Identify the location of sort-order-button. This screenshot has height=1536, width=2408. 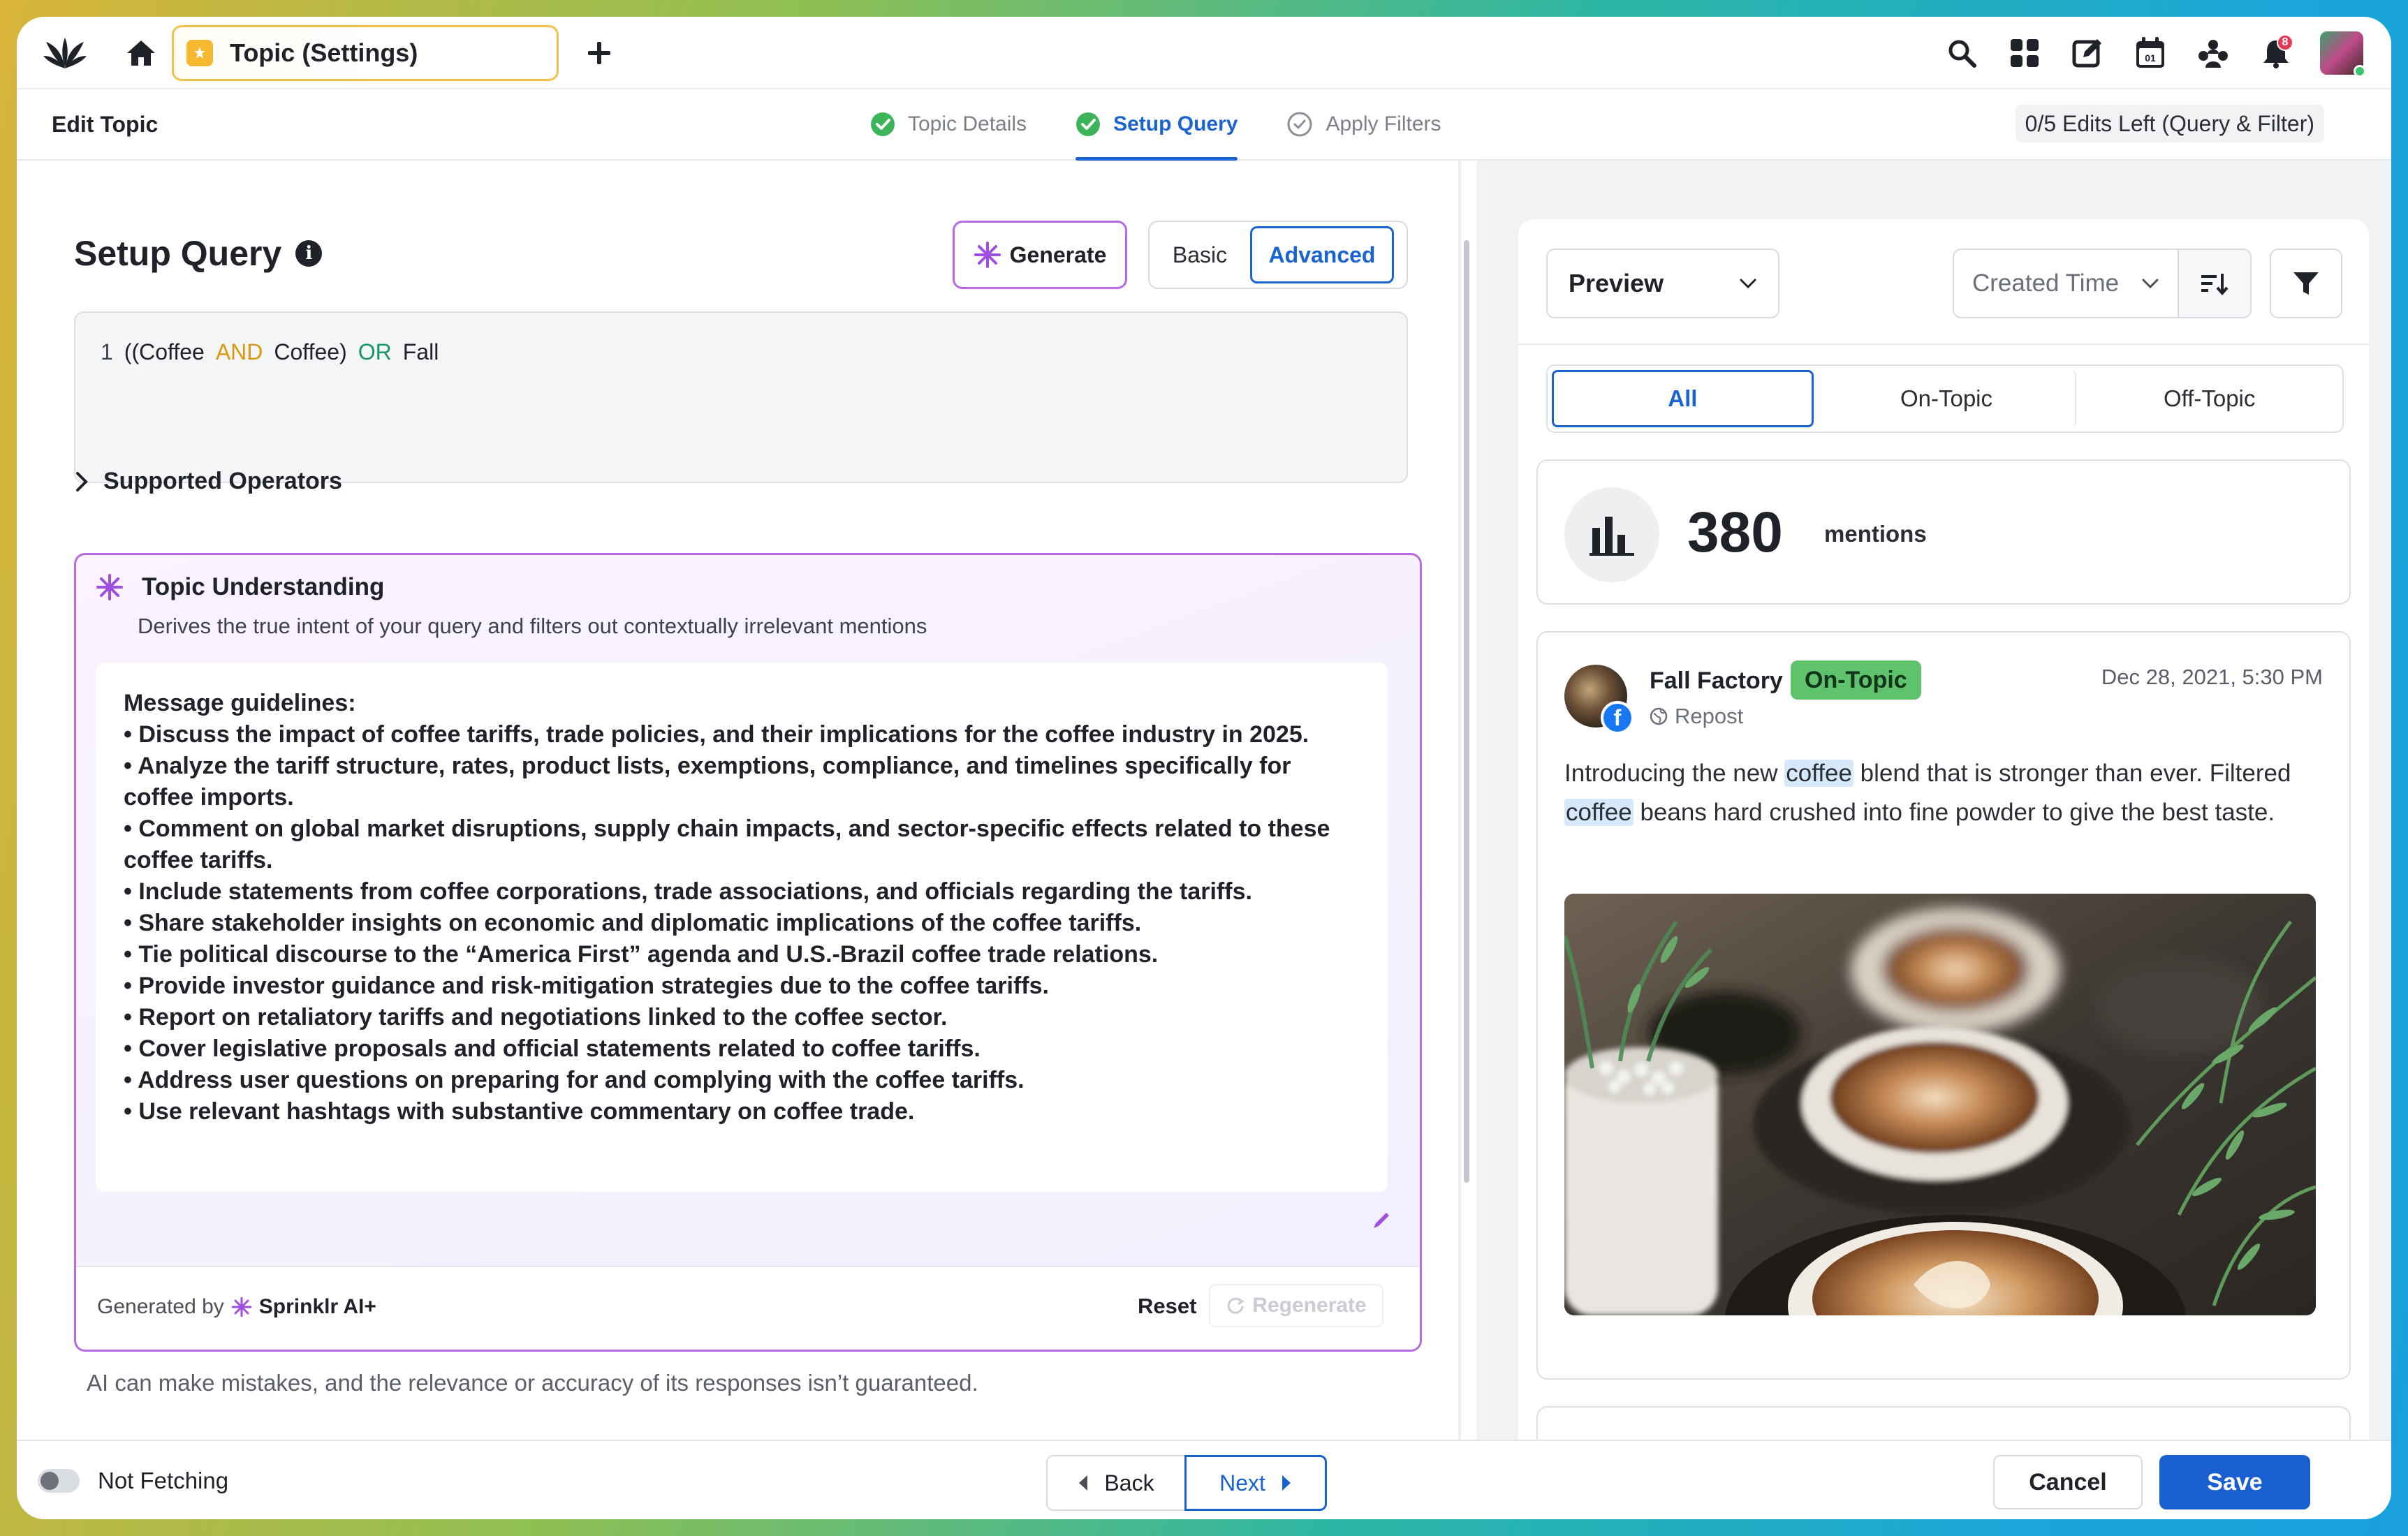
(2215, 283).